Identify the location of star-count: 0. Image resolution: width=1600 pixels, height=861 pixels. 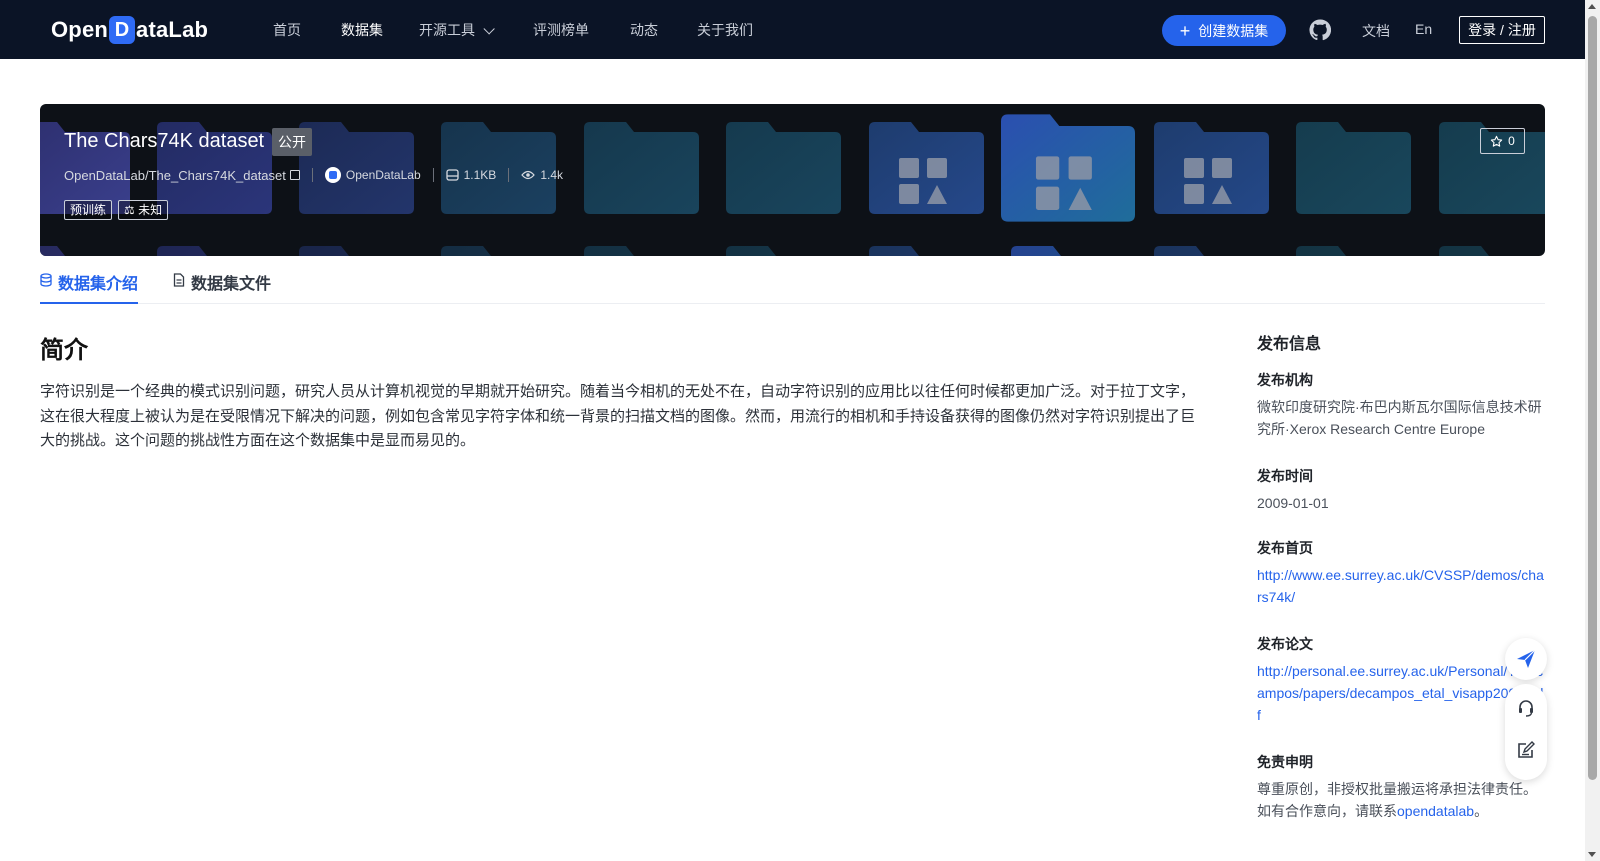
(1511, 141).